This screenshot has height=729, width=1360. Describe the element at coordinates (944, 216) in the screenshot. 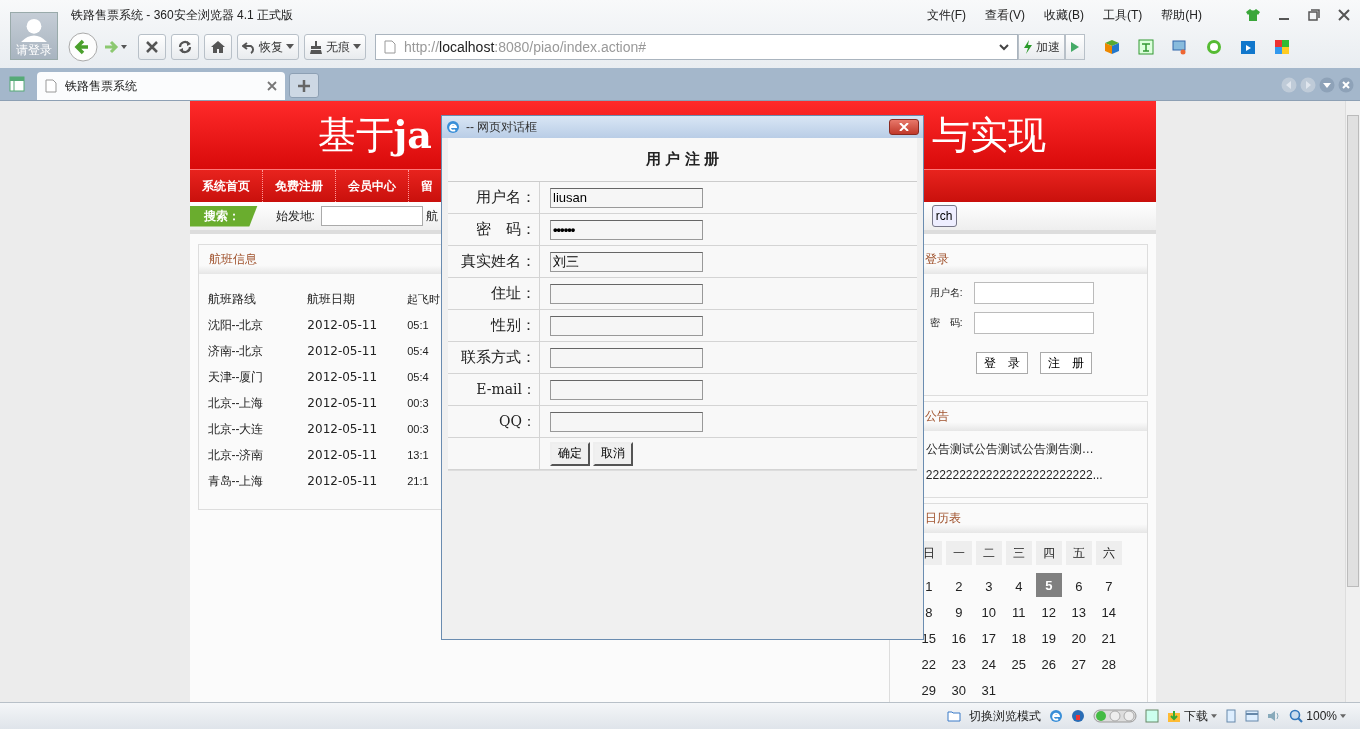

I see `search-button: rch` at that location.